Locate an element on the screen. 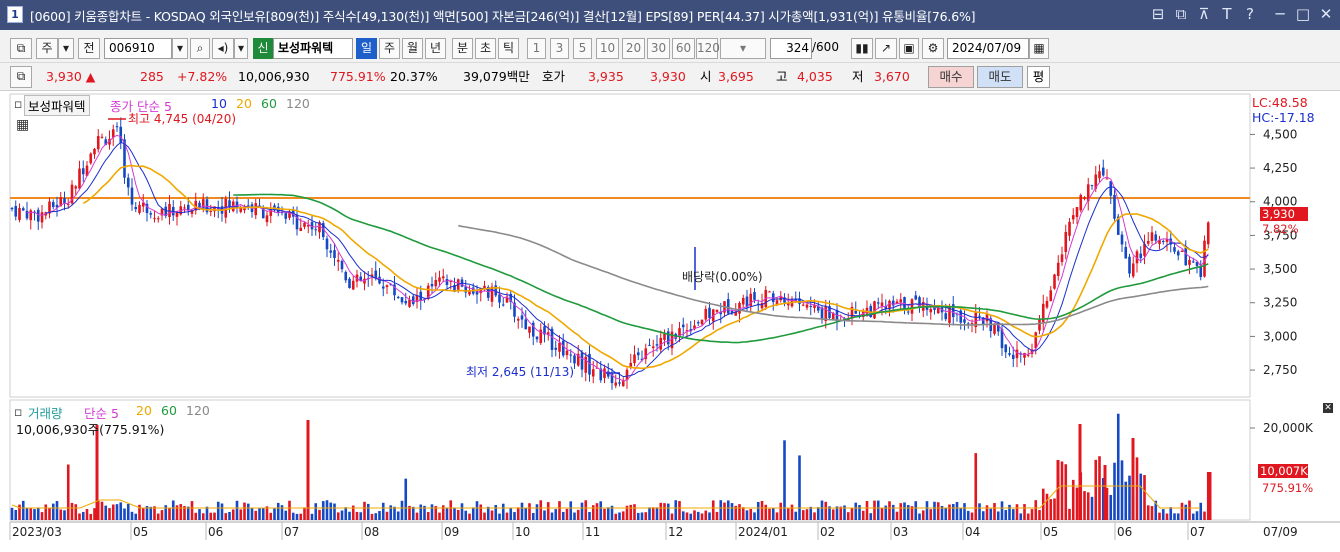  volume-pane-collapse-icon: ▫ is located at coordinates (18, 411).